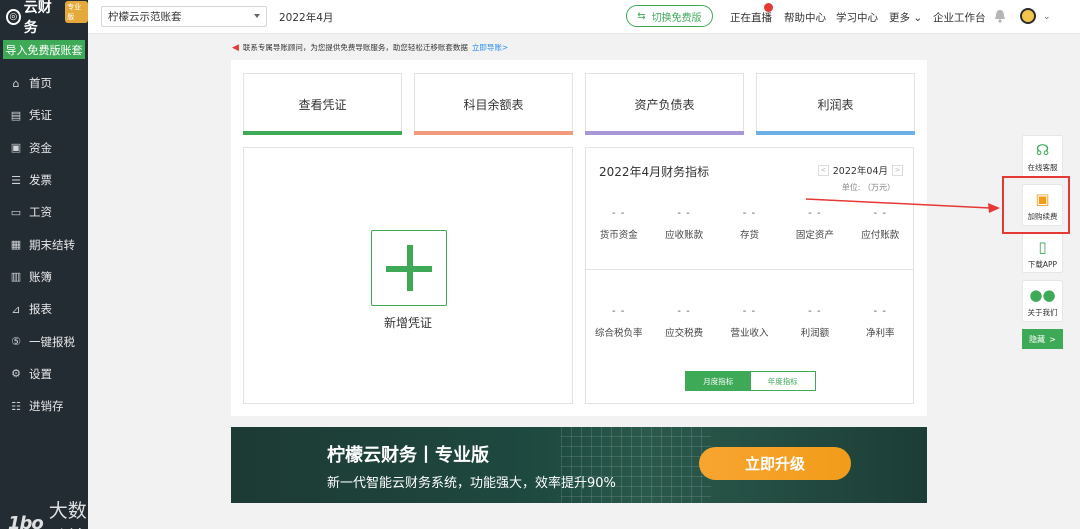 The height and width of the screenshot is (529, 1080). I want to click on balance-sheet-card: 资产负债表, so click(664, 104).